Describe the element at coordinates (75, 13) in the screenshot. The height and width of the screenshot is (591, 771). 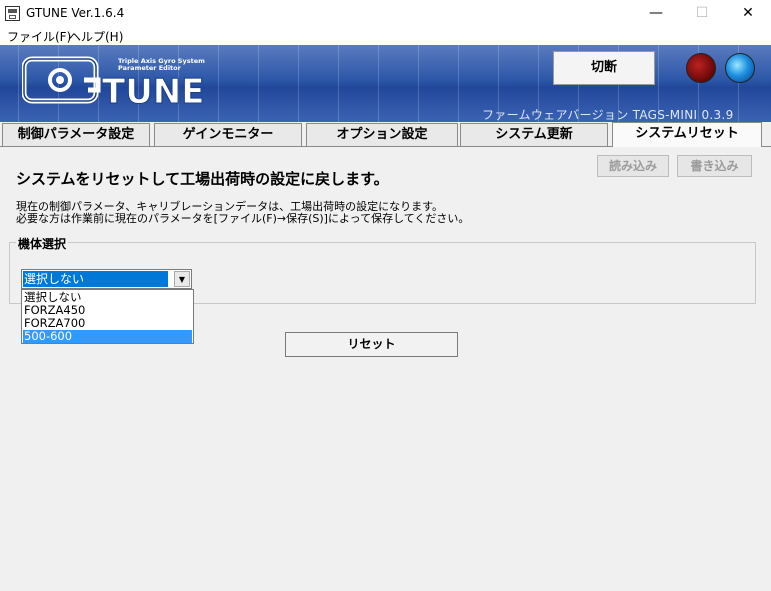
I see `window-title: GTUNE Ver.1.6.4` at that location.